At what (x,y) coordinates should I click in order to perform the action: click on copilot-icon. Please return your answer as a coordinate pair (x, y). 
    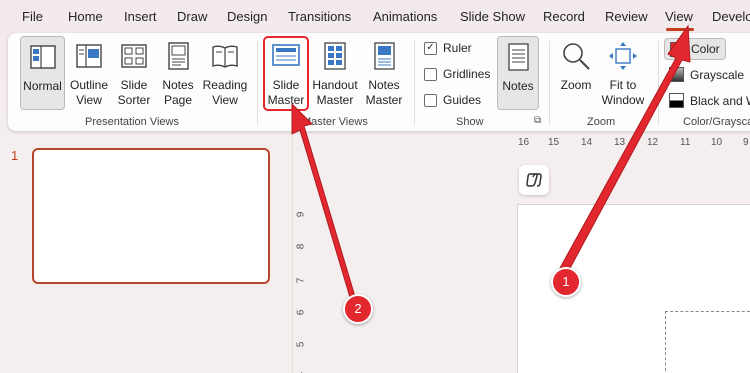
    Looking at the image, I should click on (534, 180).